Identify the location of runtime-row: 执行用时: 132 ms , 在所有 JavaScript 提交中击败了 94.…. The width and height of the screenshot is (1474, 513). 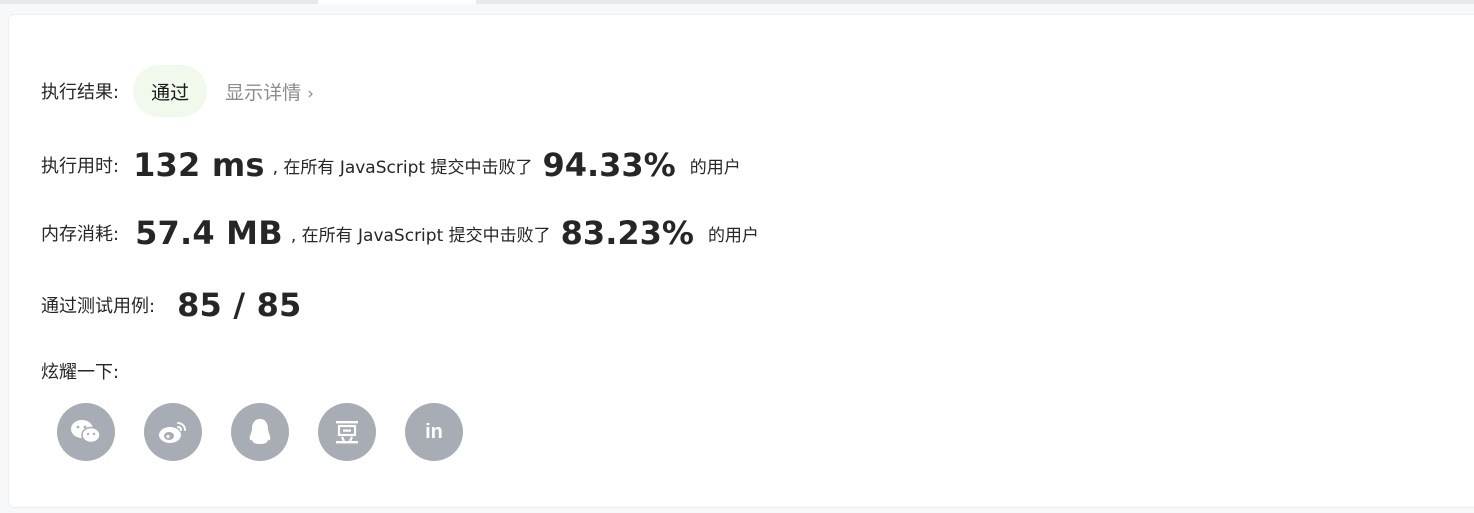
(391, 165).